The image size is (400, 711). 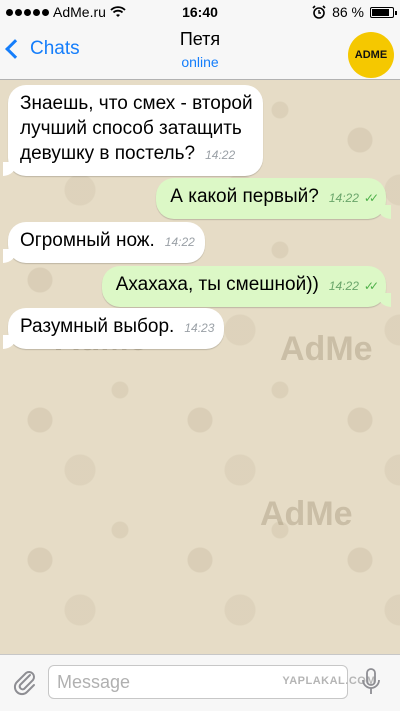 What do you see at coordinates (200, 62) in the screenshot?
I see `contact-status: online` at bounding box center [200, 62].